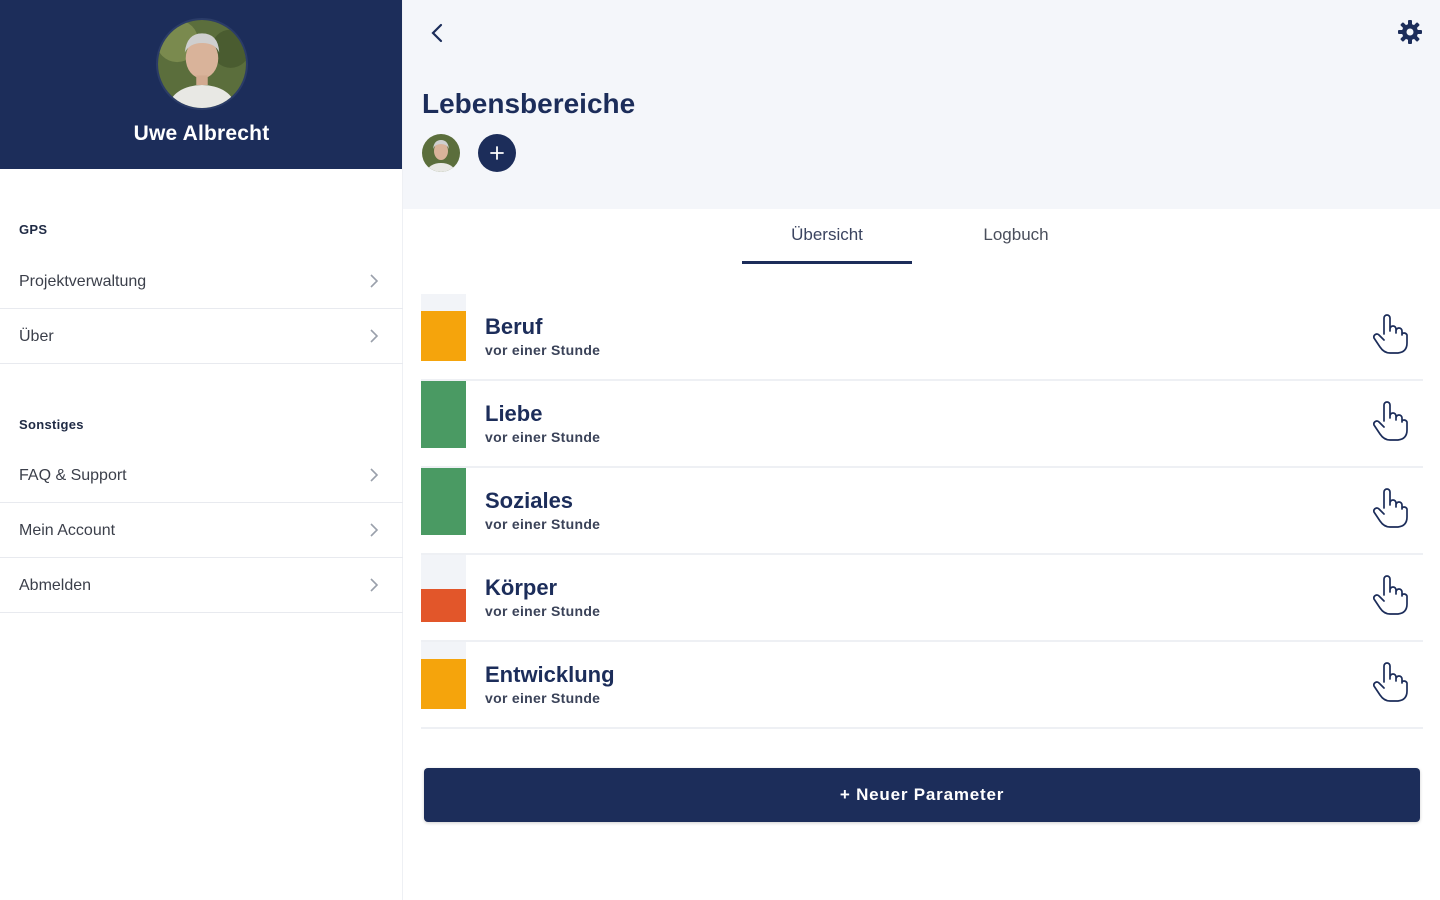 The image size is (1440, 900). Describe the element at coordinates (550, 674) in the screenshot. I see `area-title: Entwicklung` at that location.